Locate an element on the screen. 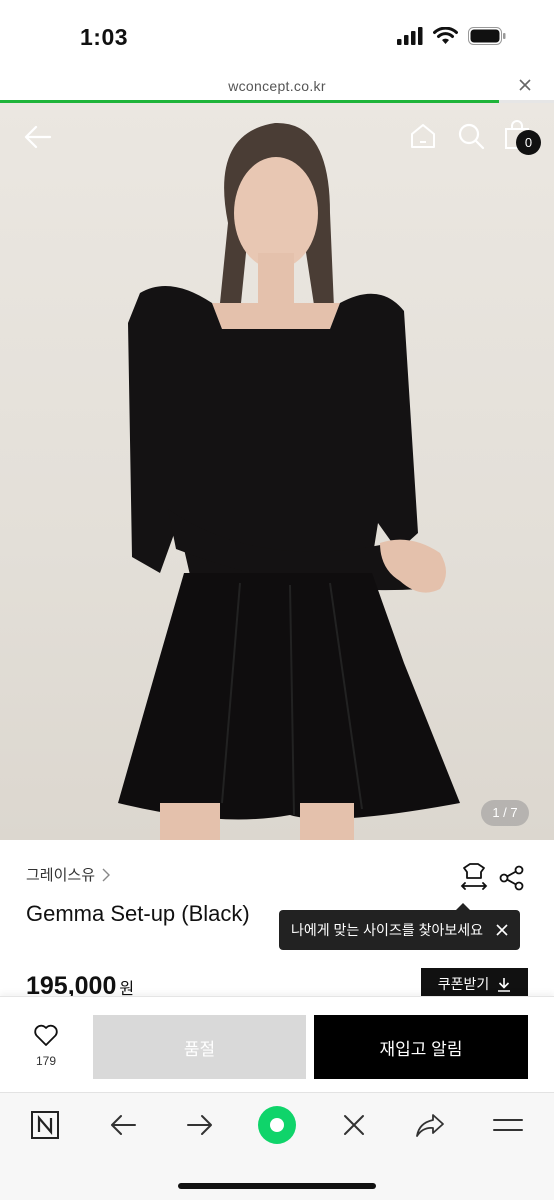 The height and width of the screenshot is (1200, 554). product-title: Gemma Set-up (Black) is located at coordinates (138, 913).